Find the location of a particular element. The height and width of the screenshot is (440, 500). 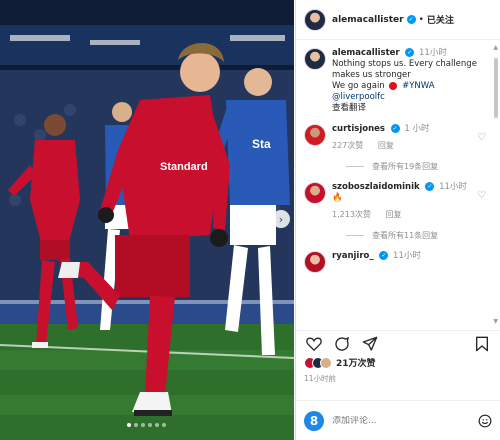

comment-like-count: 227次赞 is located at coordinates (347, 145).